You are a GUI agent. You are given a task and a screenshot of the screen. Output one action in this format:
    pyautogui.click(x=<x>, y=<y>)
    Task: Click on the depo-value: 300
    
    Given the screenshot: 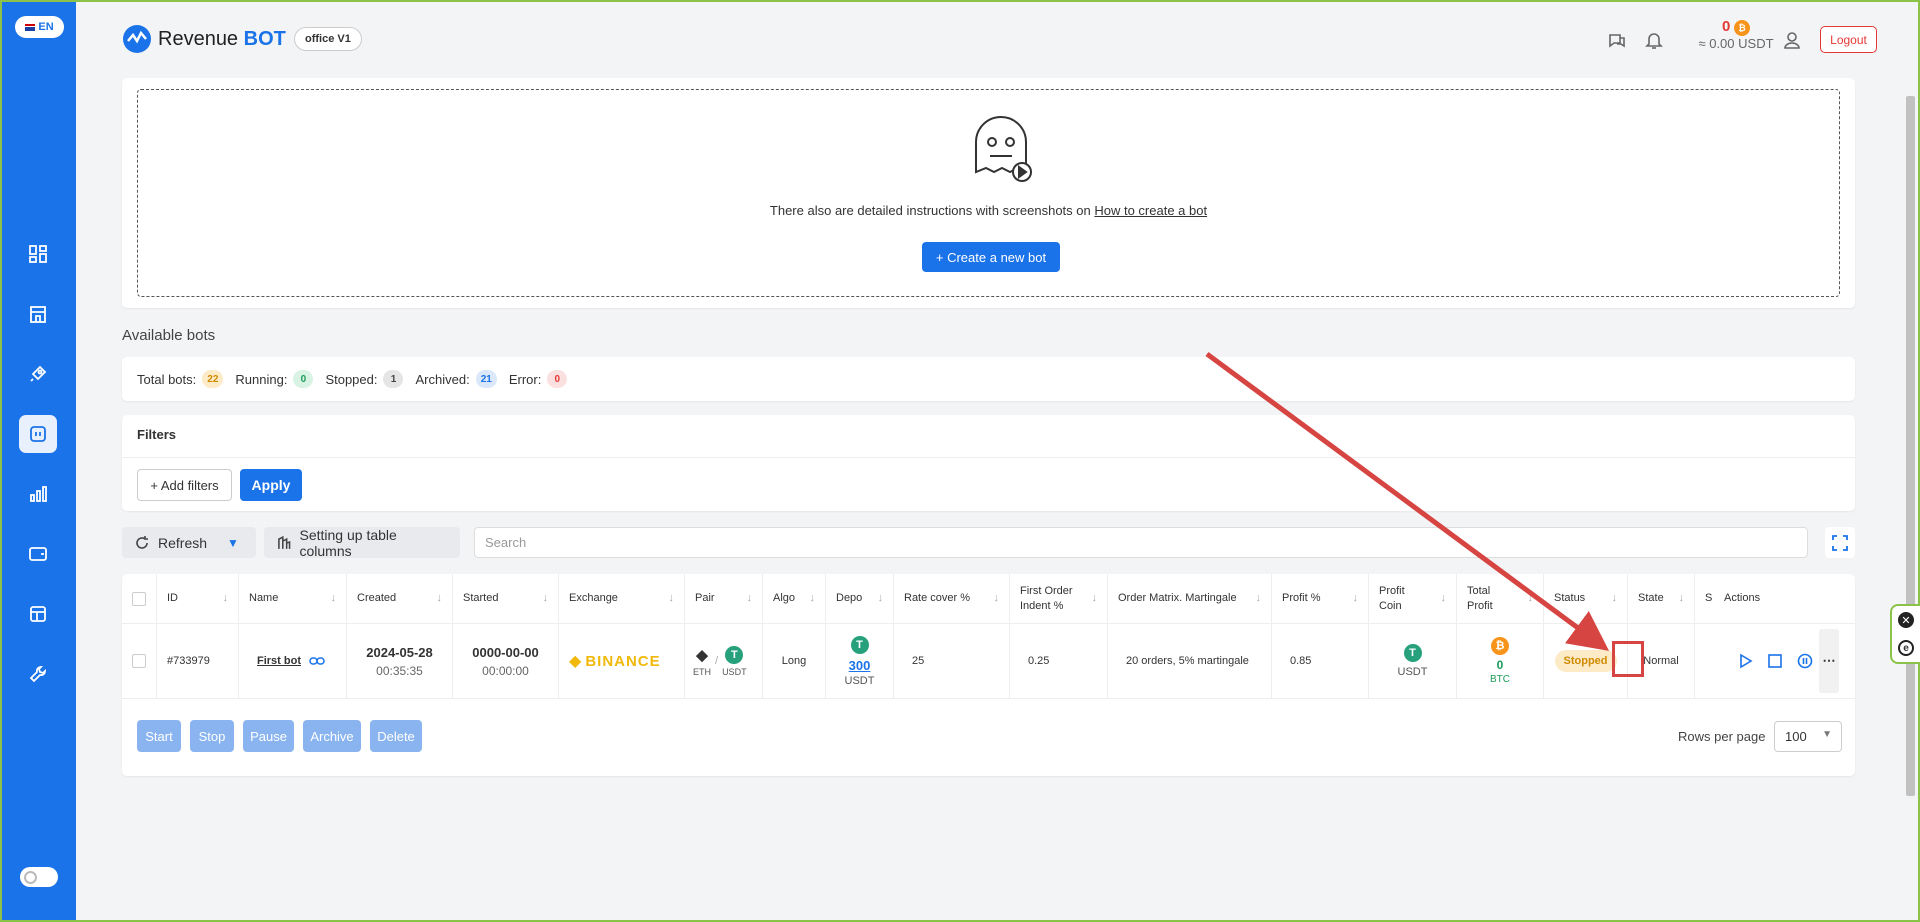 What is the action you would take?
    pyautogui.click(x=860, y=665)
    